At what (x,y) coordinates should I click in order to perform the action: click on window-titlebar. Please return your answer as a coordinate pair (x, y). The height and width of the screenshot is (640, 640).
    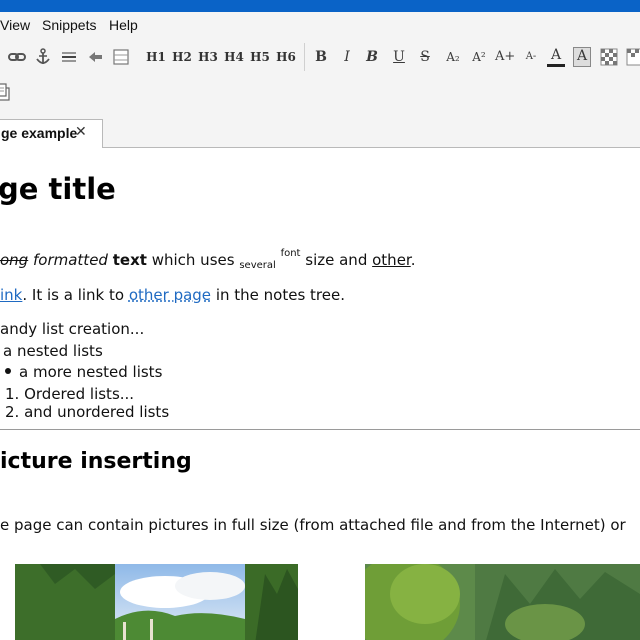
    Looking at the image, I should click on (320, 6).